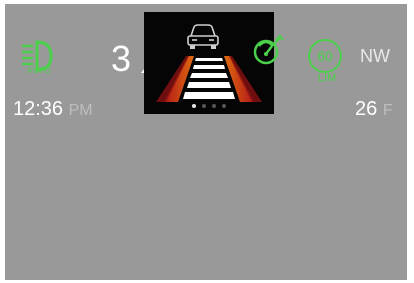 This screenshot has height=283, width=414. Describe the element at coordinates (366, 109) in the screenshot. I see `temperature-value: 26` at that location.